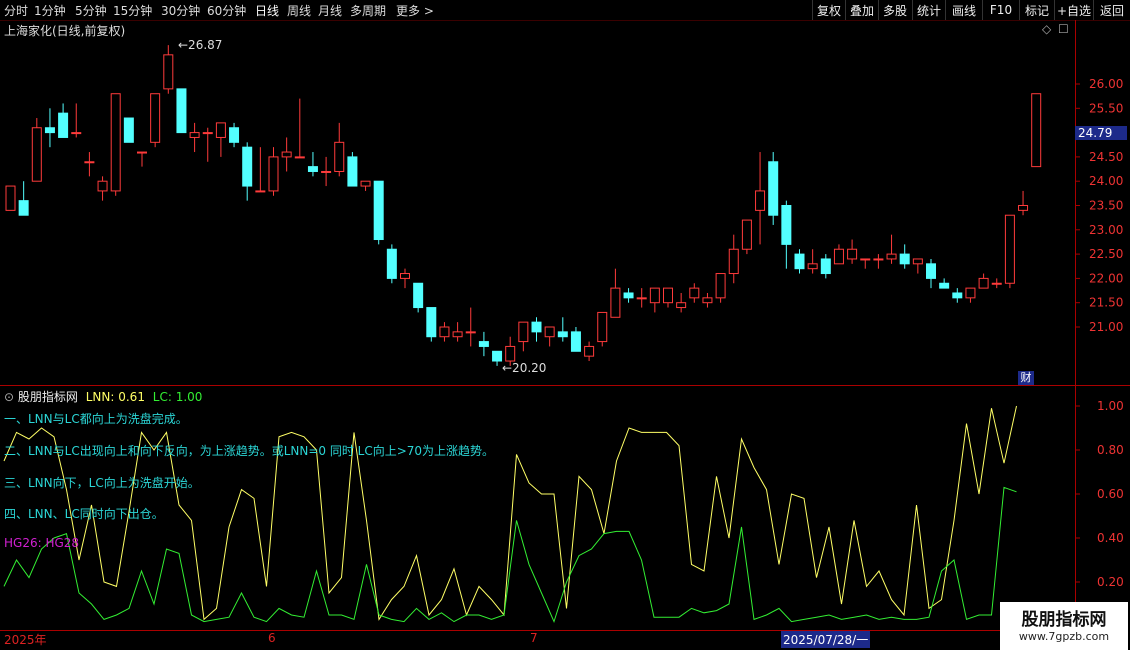  What do you see at coordinates (1110, 406) in the screenshot?
I see `indicator-tick-label: 1.00` at bounding box center [1110, 406].